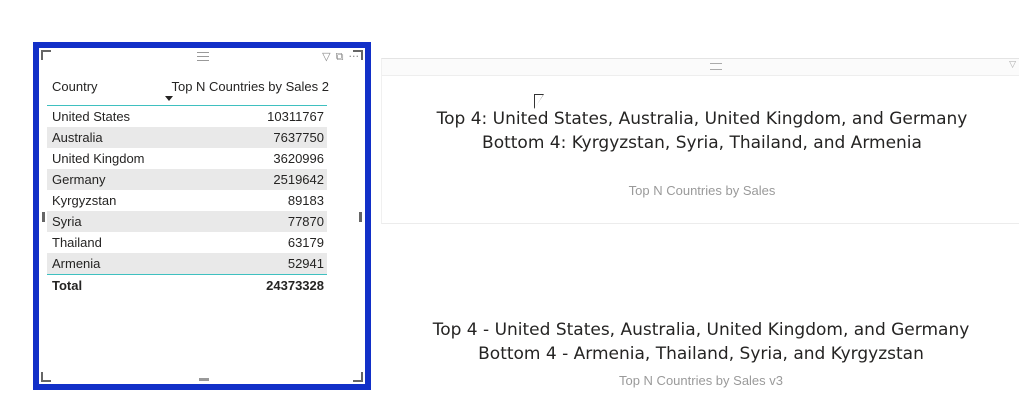 This screenshot has height=417, width=1019. I want to click on country-cell: Thailand, so click(77, 242).